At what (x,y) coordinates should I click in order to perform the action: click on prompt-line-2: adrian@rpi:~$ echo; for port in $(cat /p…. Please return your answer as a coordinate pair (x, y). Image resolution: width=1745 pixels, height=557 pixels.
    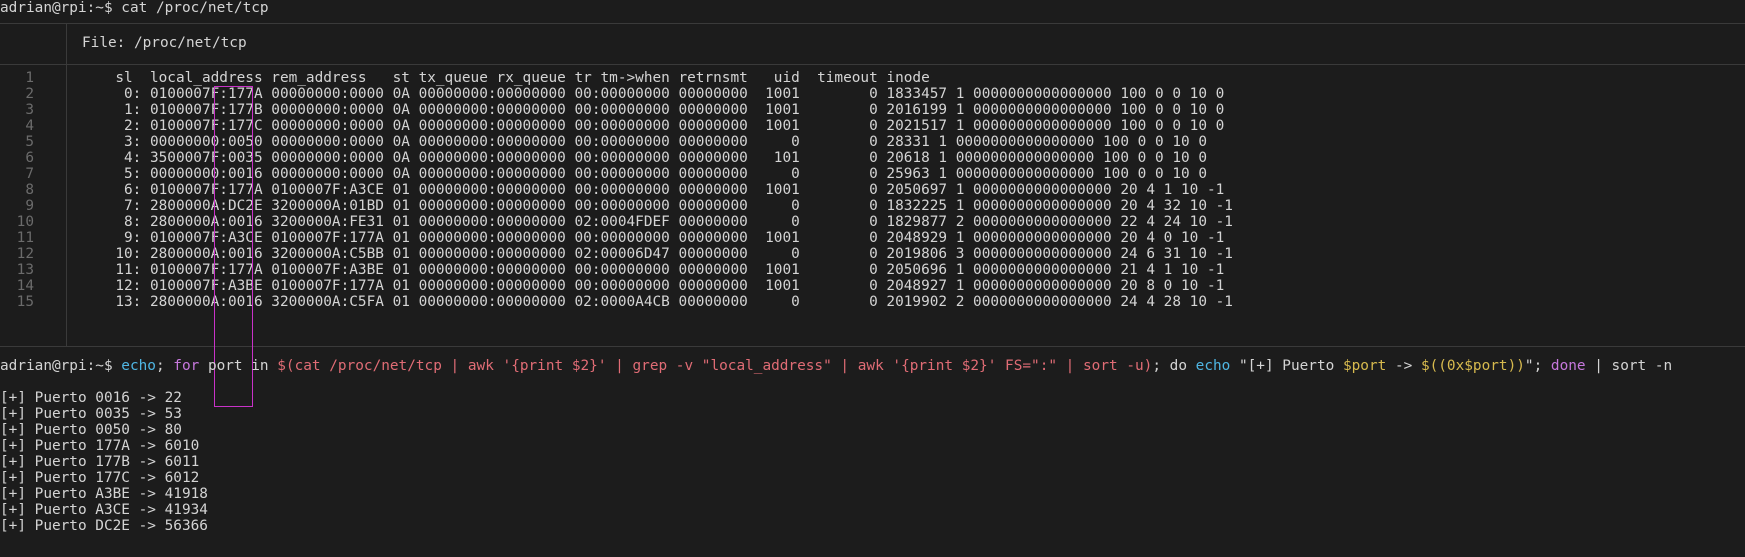
    Looking at the image, I should click on (836, 366).